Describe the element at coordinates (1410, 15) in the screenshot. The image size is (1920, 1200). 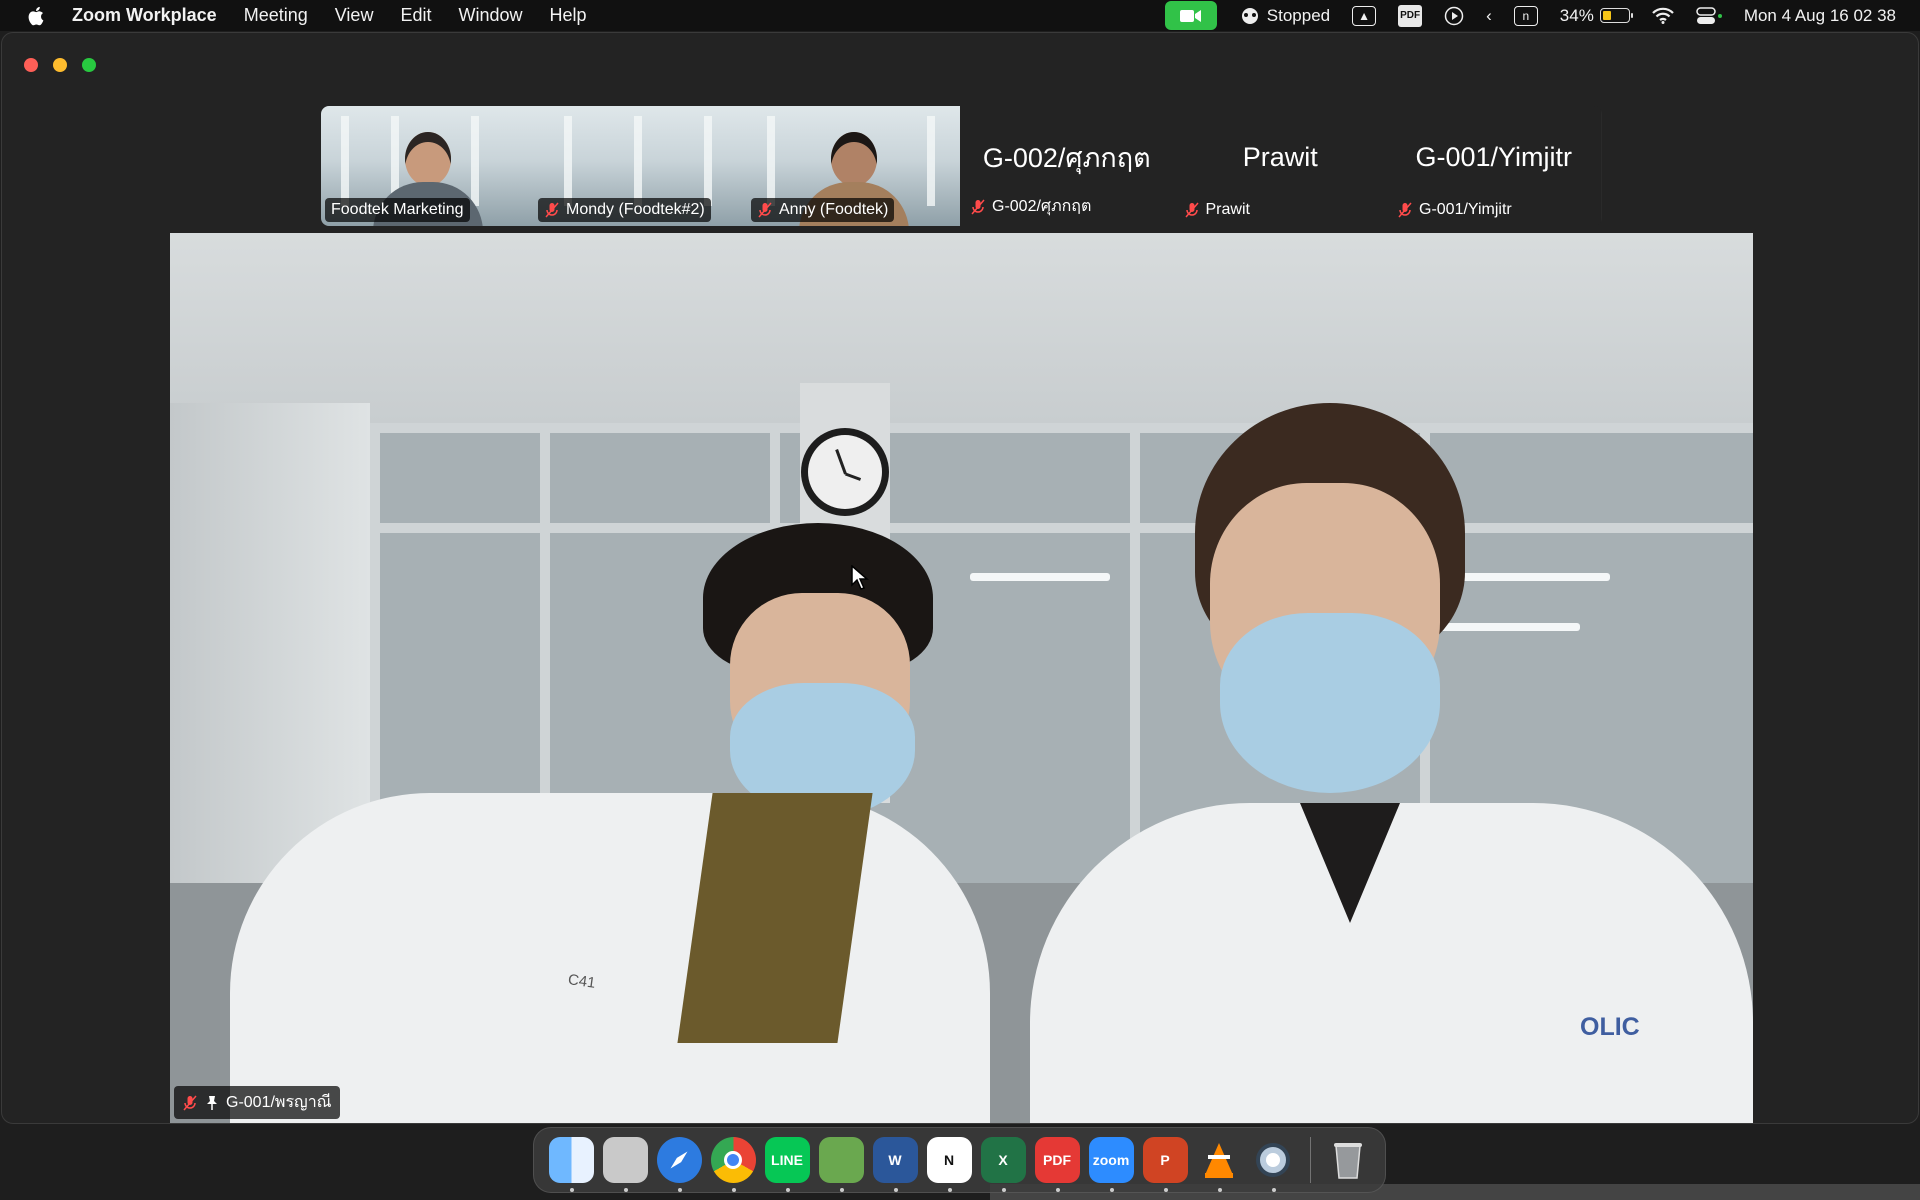
I see `pdf-menu-icon: PDF` at that location.